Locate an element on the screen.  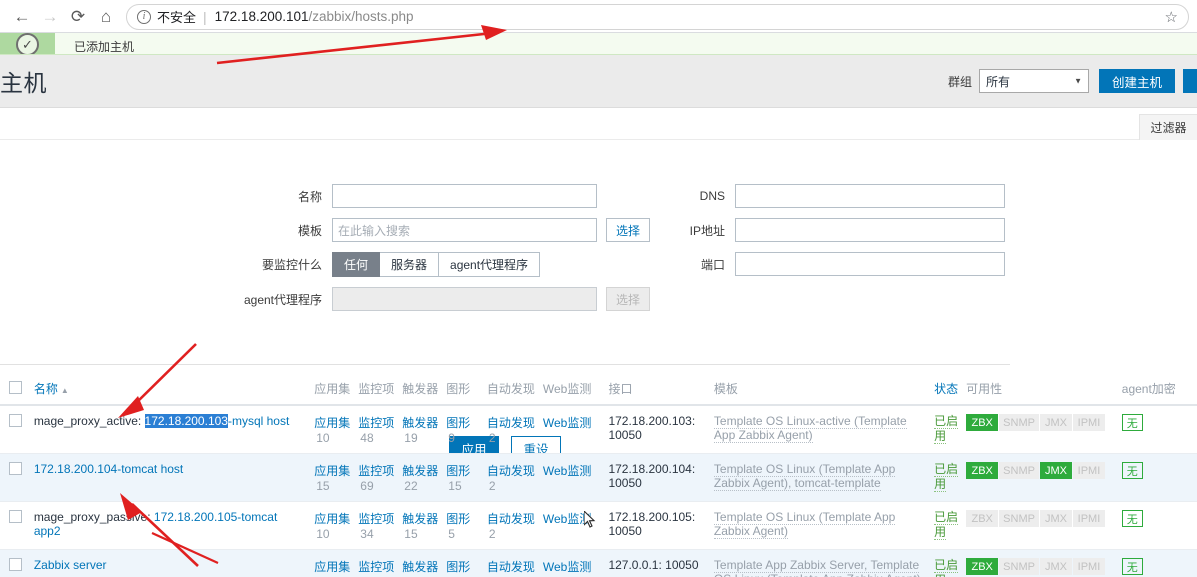
host-triggers-cell: 触发器19 is located at coordinates (420, 429).